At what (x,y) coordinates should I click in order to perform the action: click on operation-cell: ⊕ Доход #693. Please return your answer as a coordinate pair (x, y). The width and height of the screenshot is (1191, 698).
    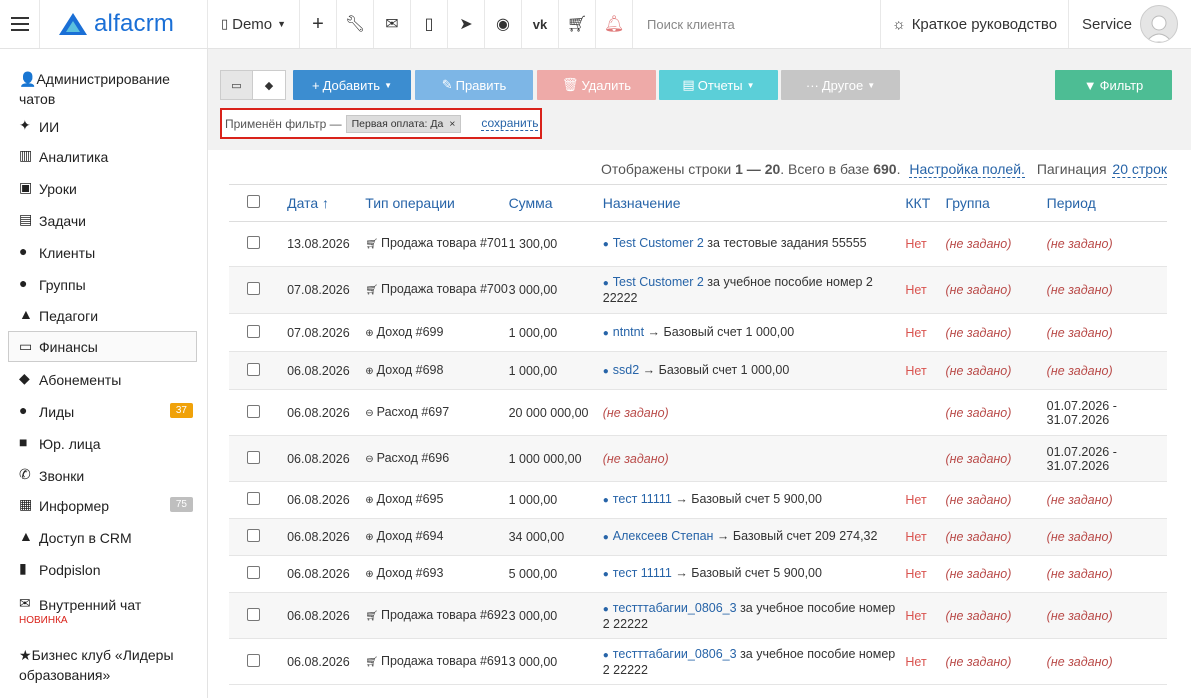
    Looking at the image, I should click on (437, 574).